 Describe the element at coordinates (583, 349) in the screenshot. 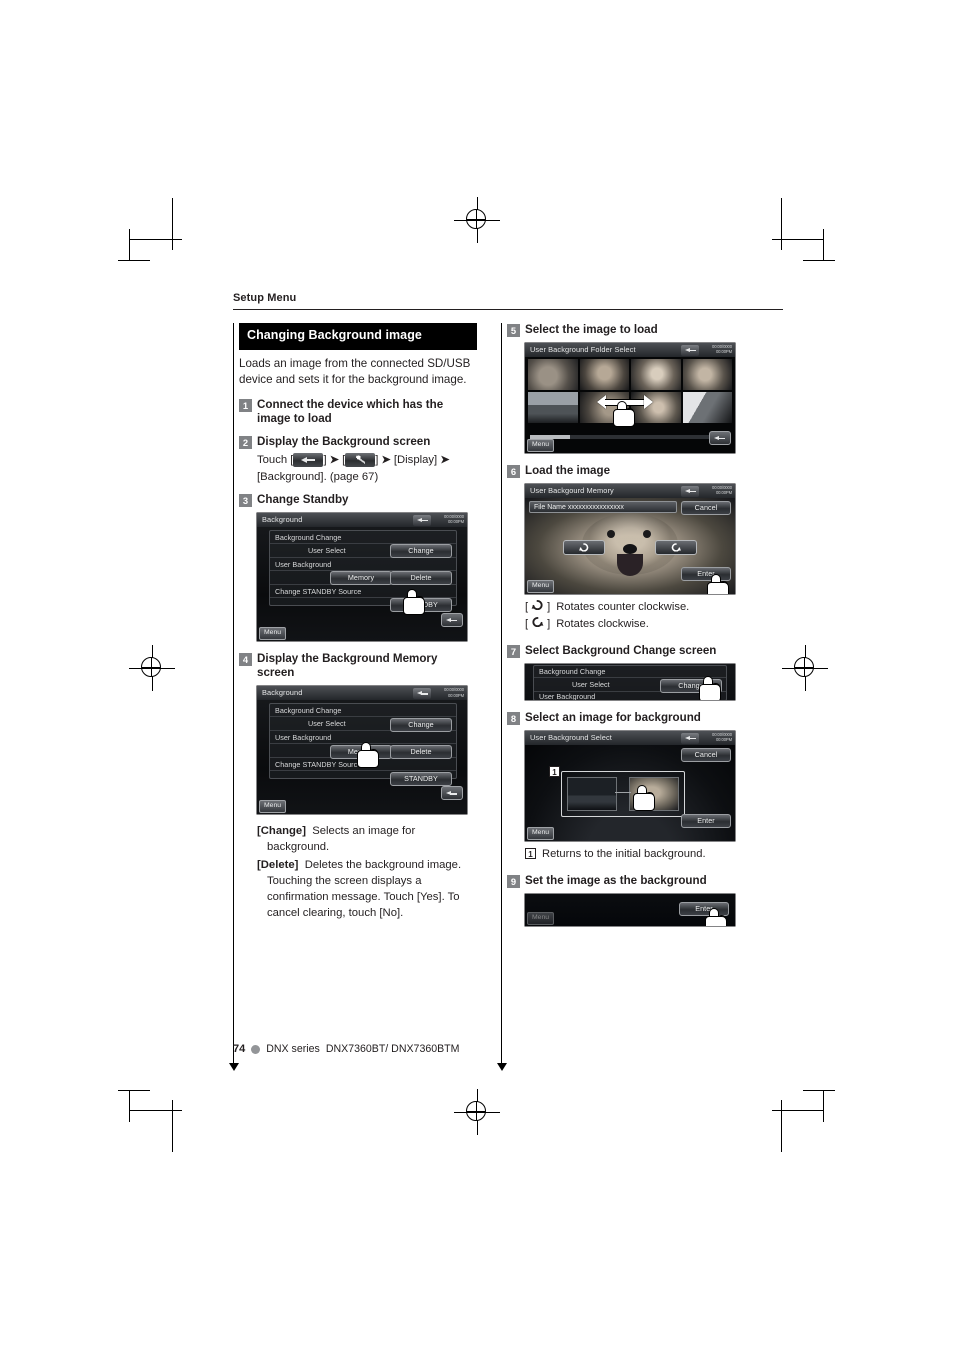

I see `screen-title: User Background Folder Select` at that location.